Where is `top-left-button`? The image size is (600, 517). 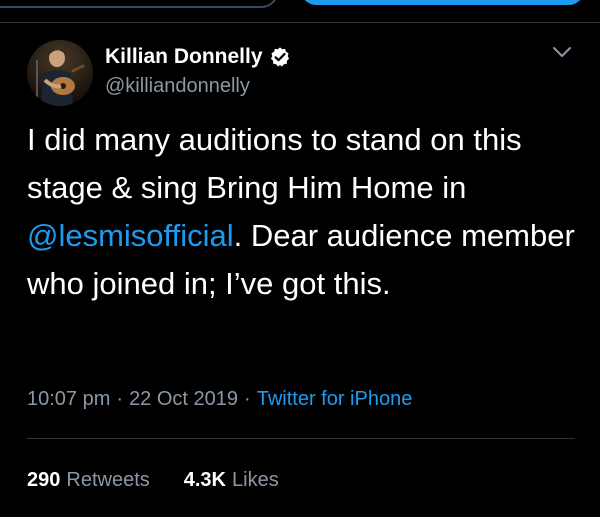 top-left-button is located at coordinates (139, 4).